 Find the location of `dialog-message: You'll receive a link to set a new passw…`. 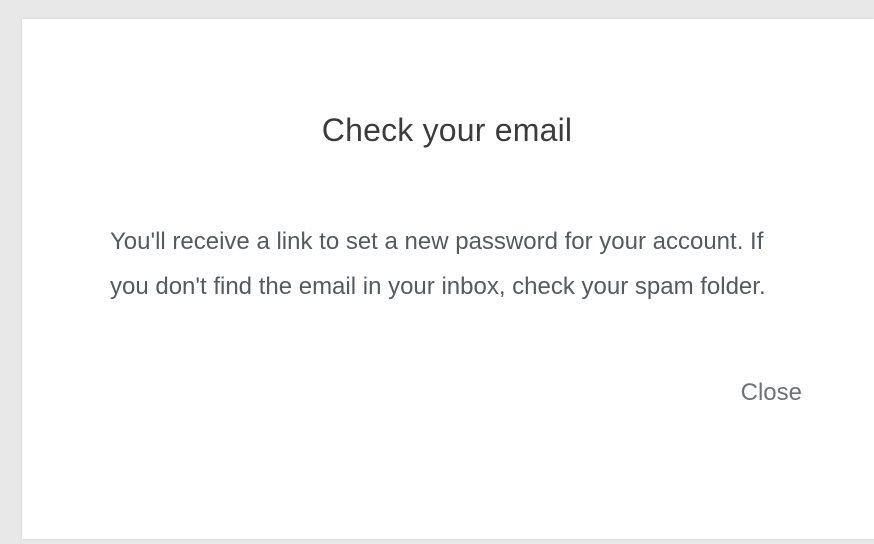

dialog-message: You'll receive a link to set a new passw… is located at coordinates (438, 264).